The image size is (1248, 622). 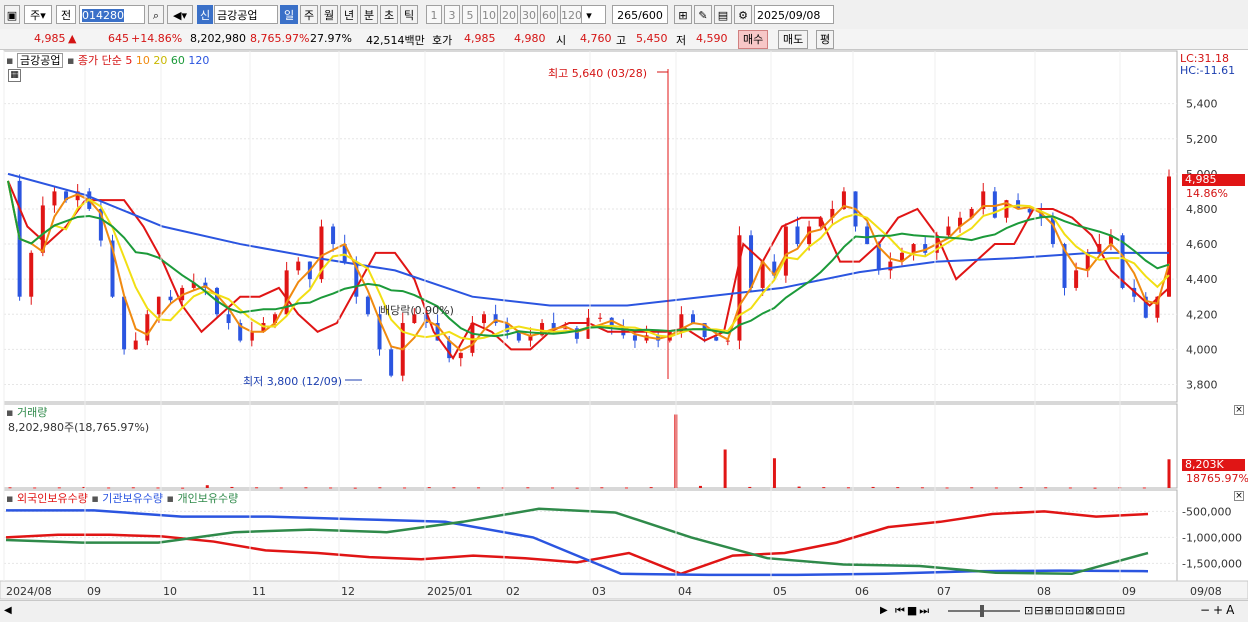 I want to click on range-select: 전, so click(x=66, y=14).